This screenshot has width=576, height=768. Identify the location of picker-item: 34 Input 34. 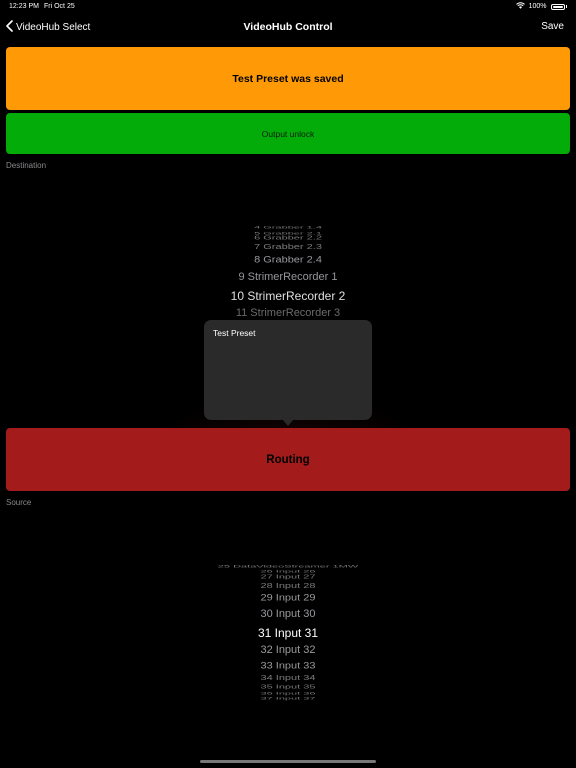
(288, 679).